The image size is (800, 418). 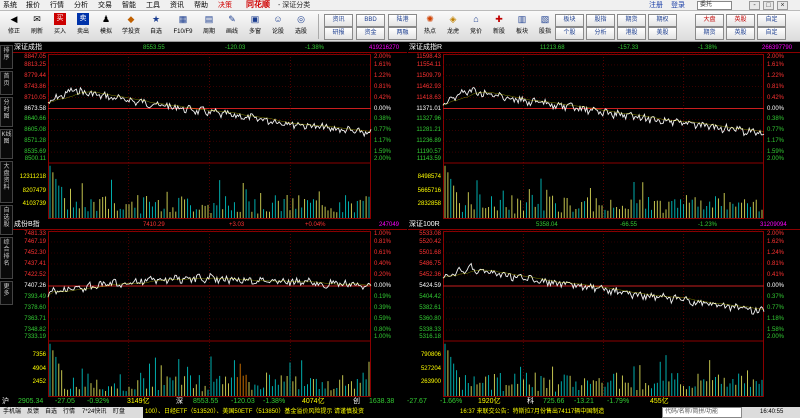 What do you see at coordinates (709, 20) in the screenshot?
I see `market-button: 大盘` at bounding box center [709, 20].